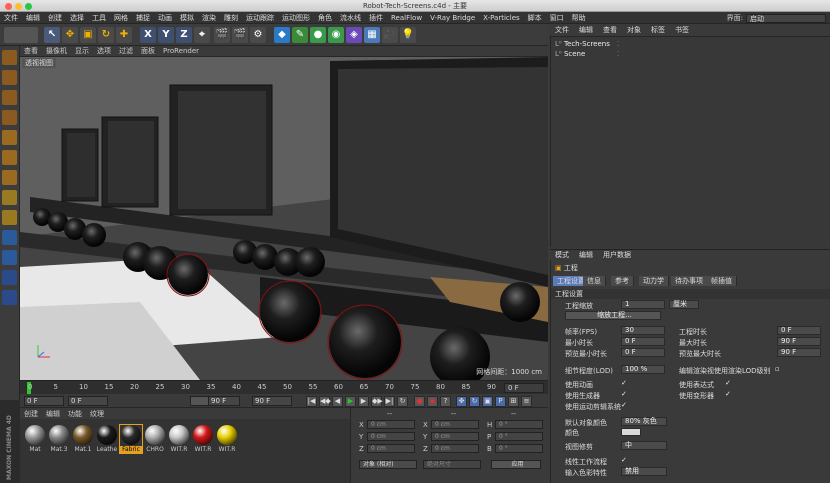  I want to click on menu-item: 工具, so click(99, 18).